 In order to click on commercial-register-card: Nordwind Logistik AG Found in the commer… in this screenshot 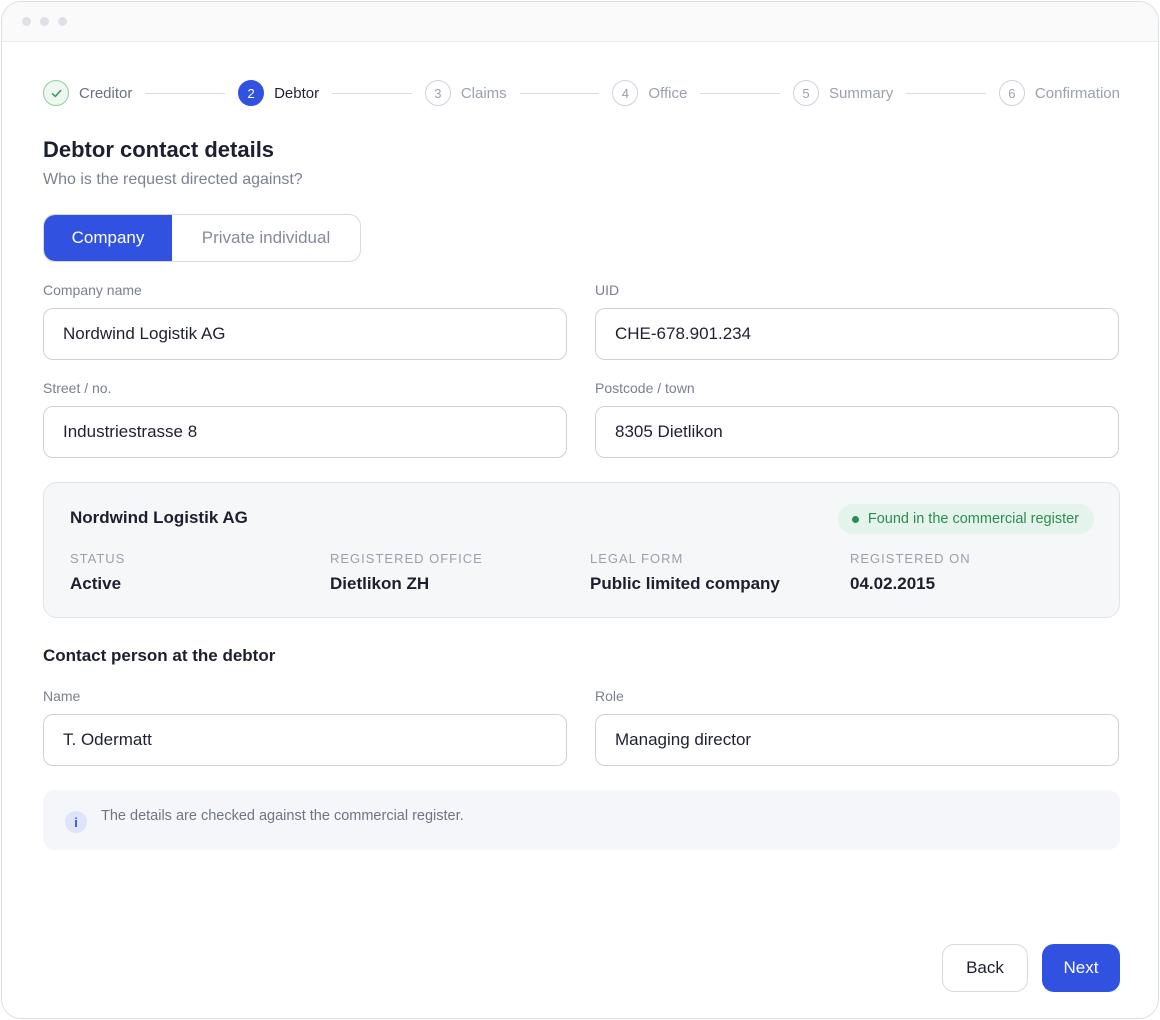, I will do `click(581, 550)`.